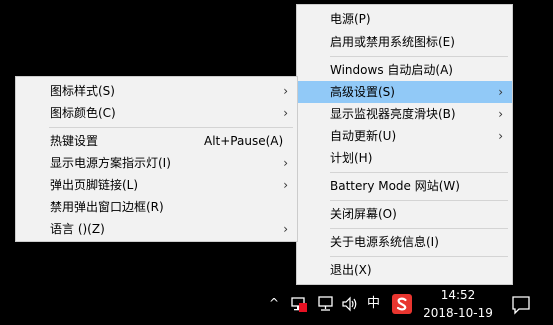  I want to click on battery-mode-power-icon, so click(299, 304).